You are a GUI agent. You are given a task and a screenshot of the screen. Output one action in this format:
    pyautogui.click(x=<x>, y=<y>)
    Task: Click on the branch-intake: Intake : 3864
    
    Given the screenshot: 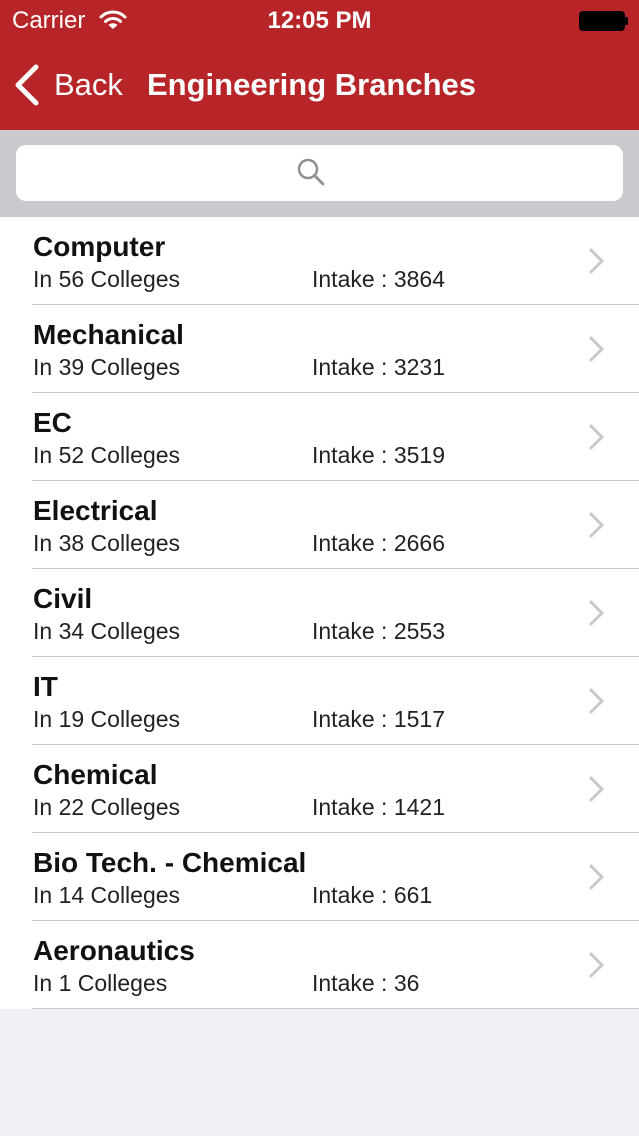 What is the action you would take?
    pyautogui.click(x=378, y=279)
    